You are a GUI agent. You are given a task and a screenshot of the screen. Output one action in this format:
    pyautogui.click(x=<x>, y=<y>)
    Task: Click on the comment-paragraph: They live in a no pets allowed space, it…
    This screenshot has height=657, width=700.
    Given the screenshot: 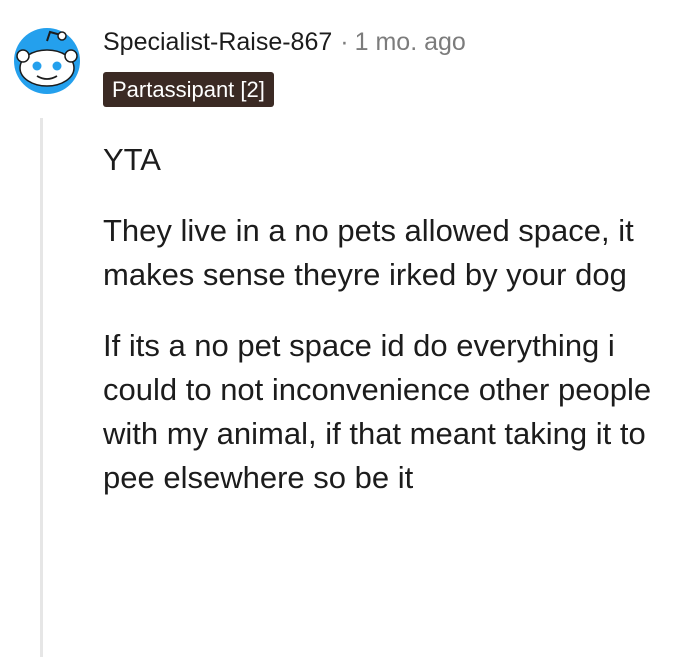 What is the action you would take?
    pyautogui.click(x=368, y=252)
    